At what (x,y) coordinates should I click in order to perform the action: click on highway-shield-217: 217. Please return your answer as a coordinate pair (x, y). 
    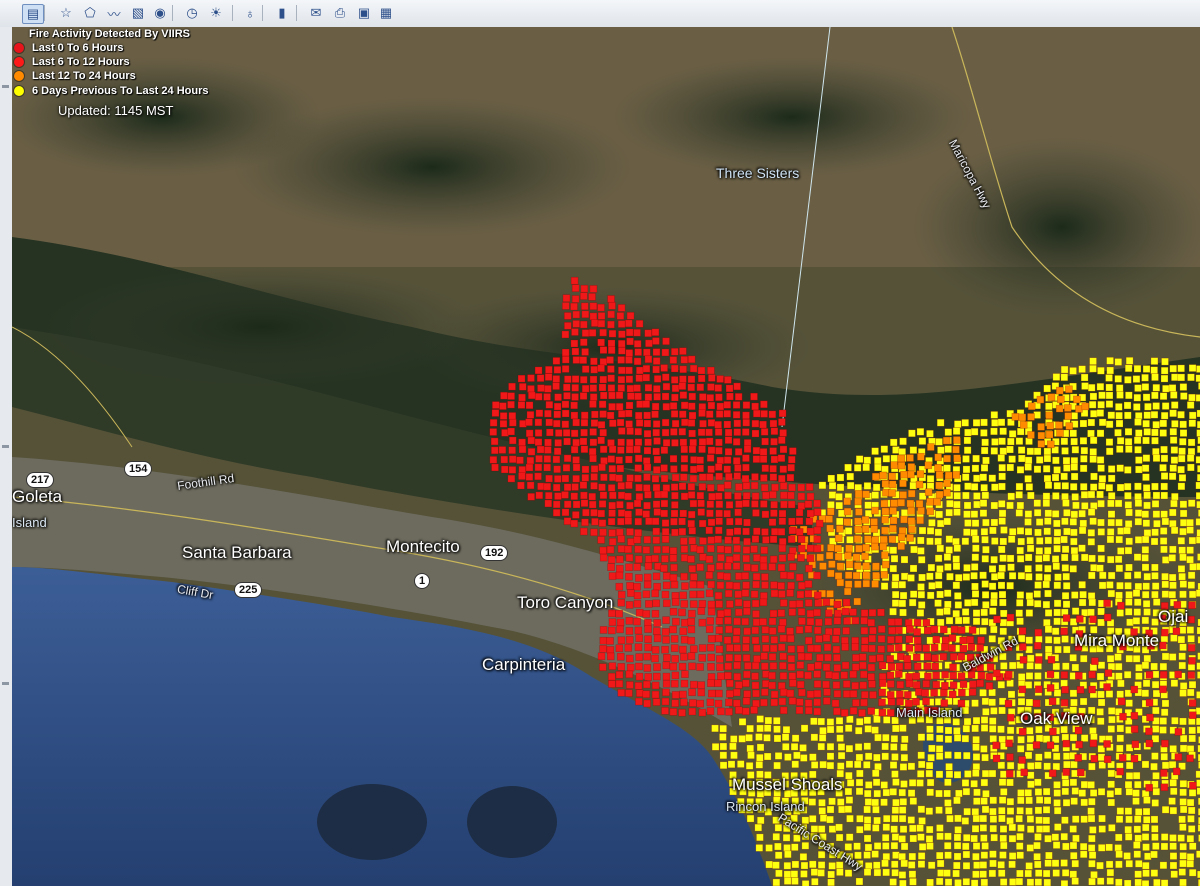
    Looking at the image, I should click on (40, 480).